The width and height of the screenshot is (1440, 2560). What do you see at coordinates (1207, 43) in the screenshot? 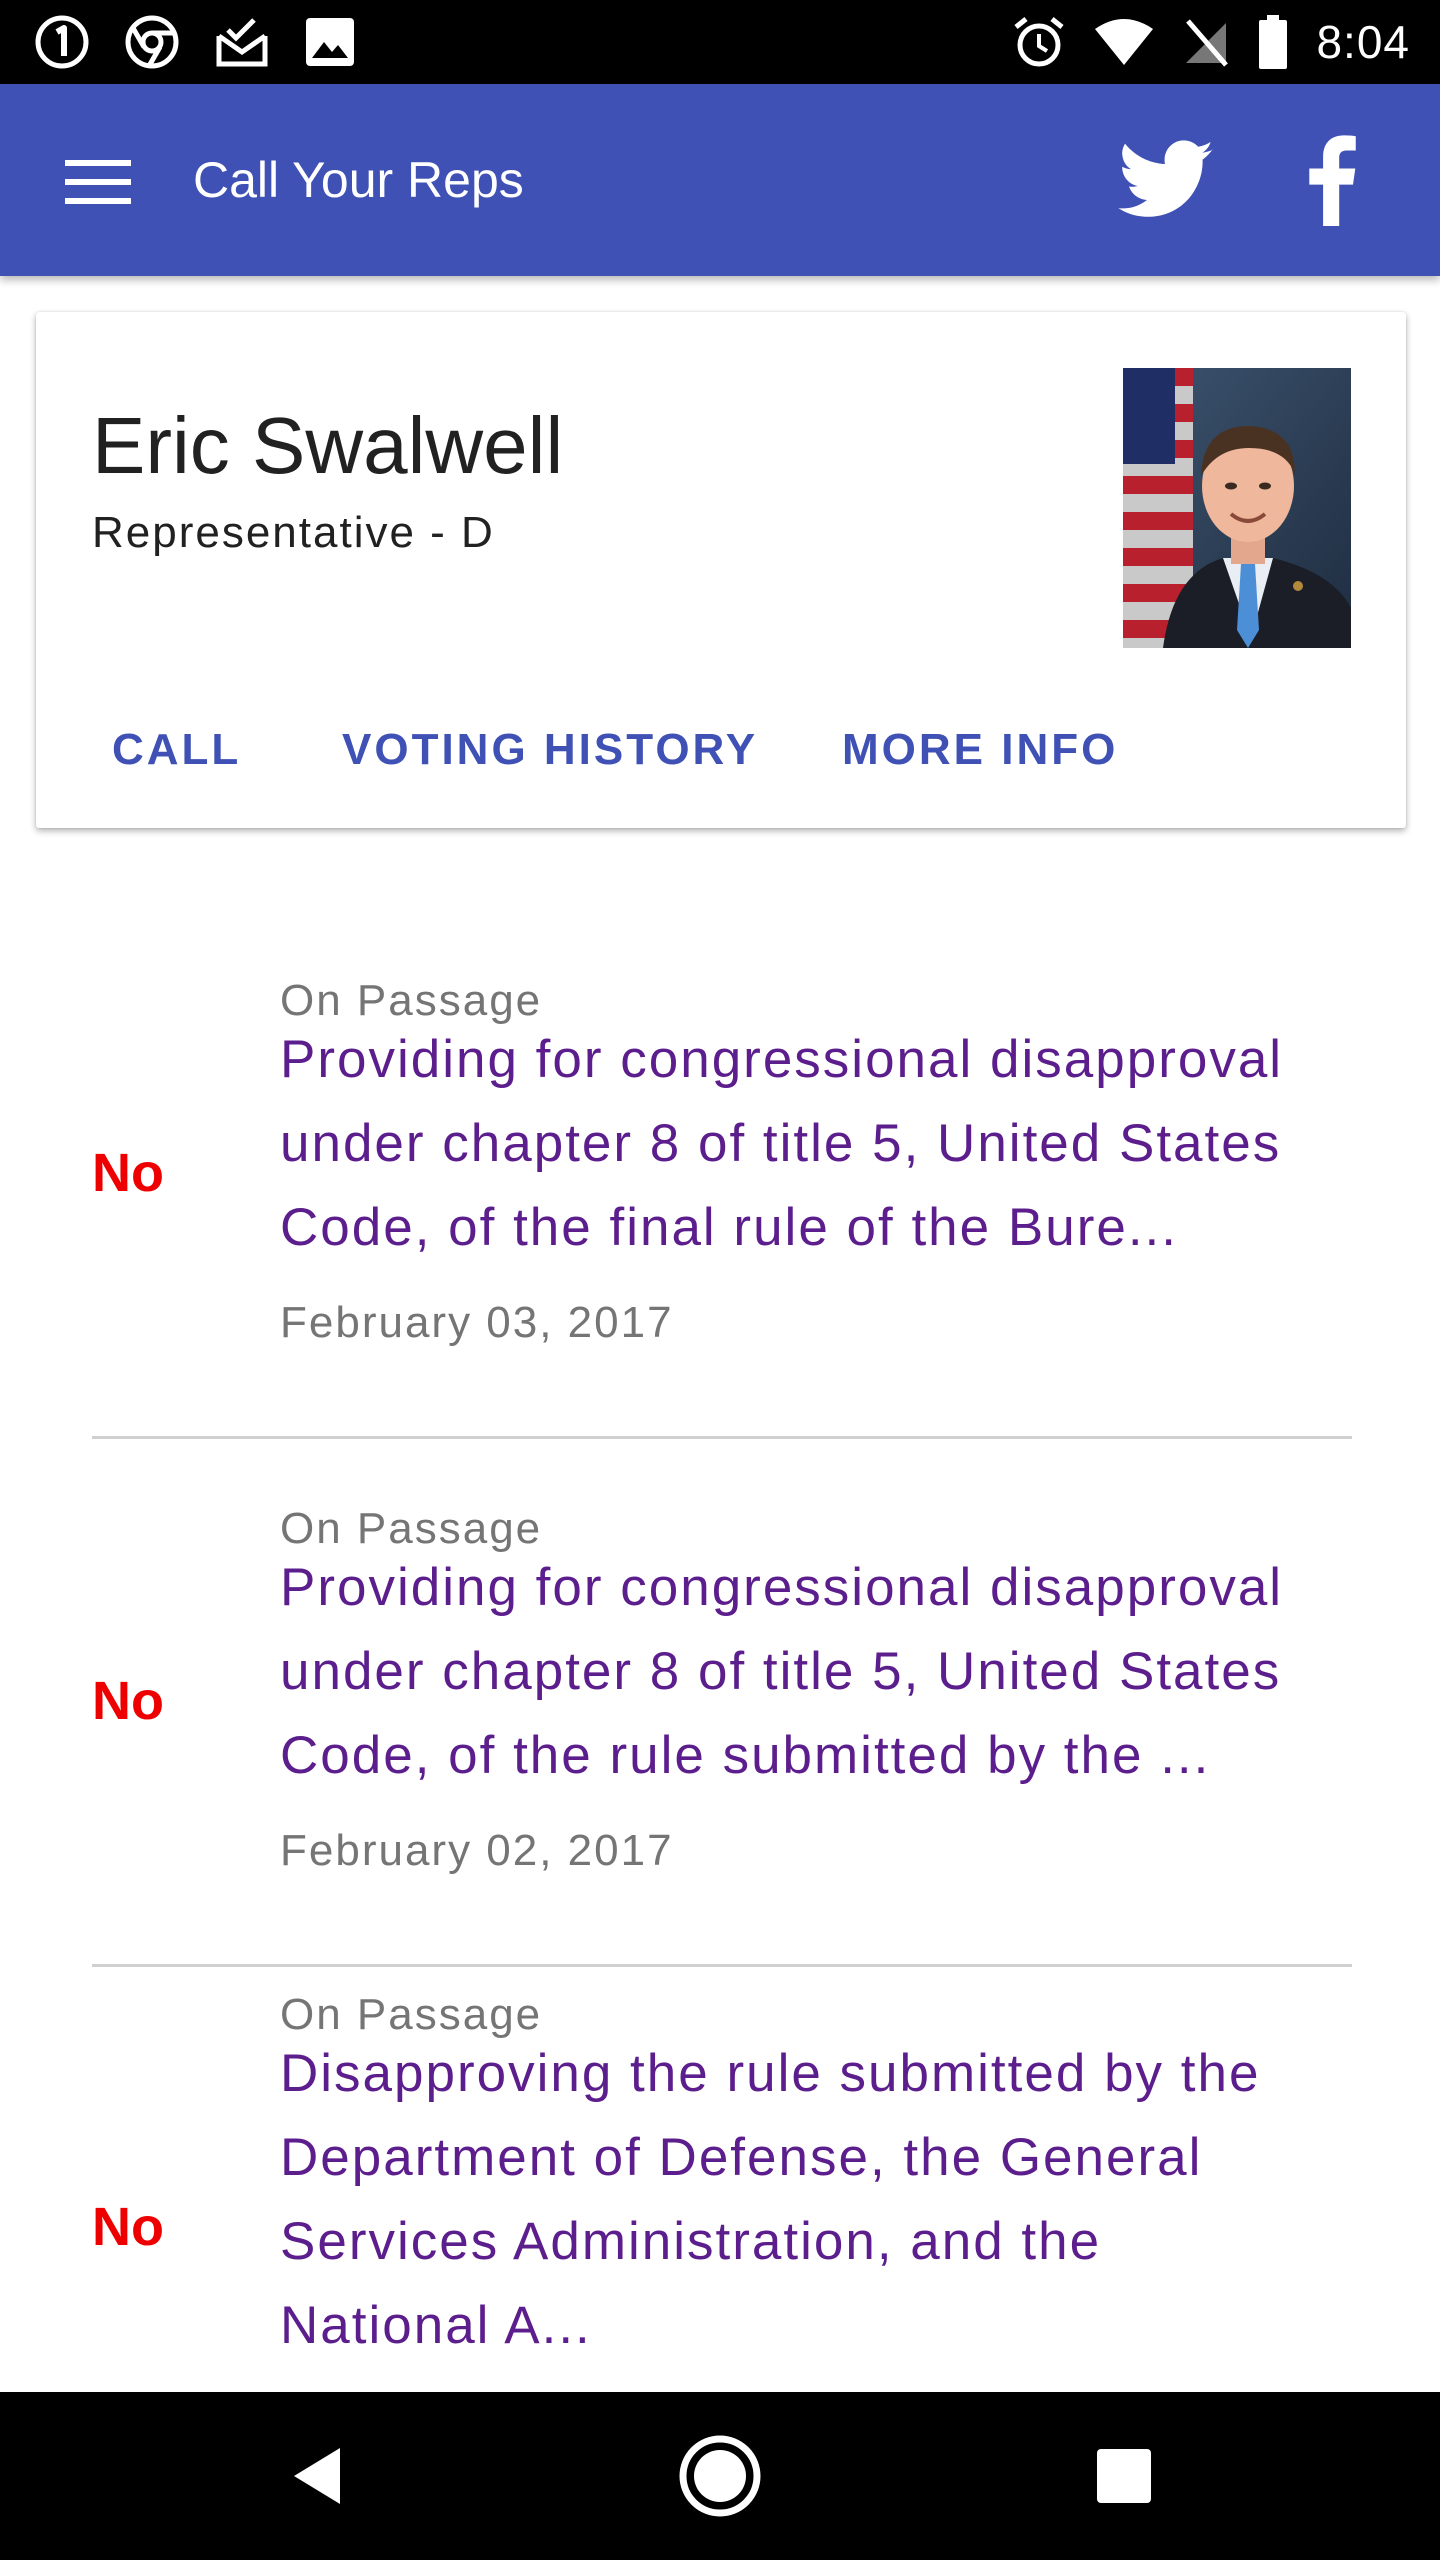
I see `no-signal-icon` at bounding box center [1207, 43].